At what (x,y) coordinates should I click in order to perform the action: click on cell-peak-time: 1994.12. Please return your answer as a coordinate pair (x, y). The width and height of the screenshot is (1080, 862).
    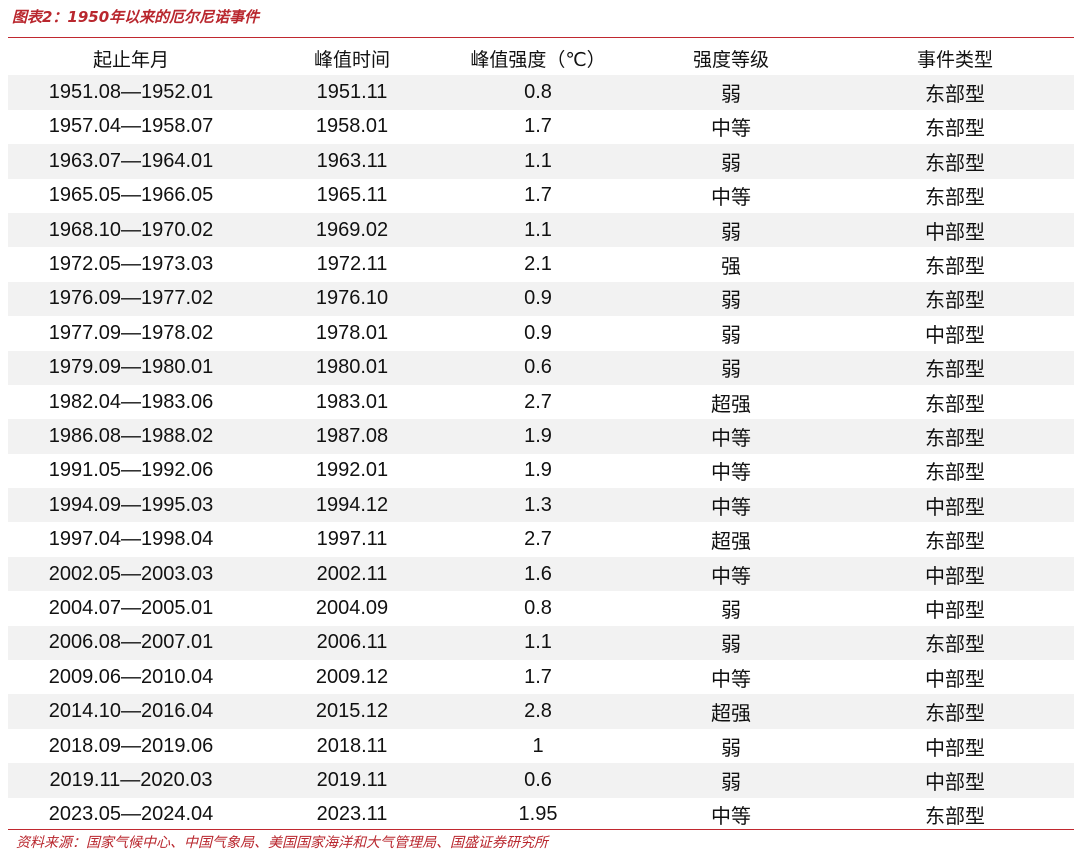
    Looking at the image, I should click on (352, 505).